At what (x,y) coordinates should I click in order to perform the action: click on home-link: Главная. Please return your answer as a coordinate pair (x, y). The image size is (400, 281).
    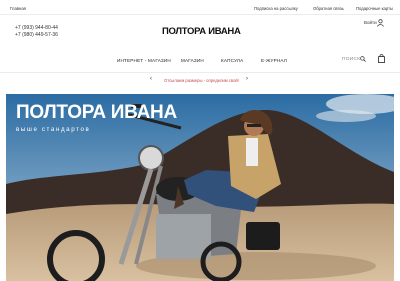
    Looking at the image, I should click on (18, 8).